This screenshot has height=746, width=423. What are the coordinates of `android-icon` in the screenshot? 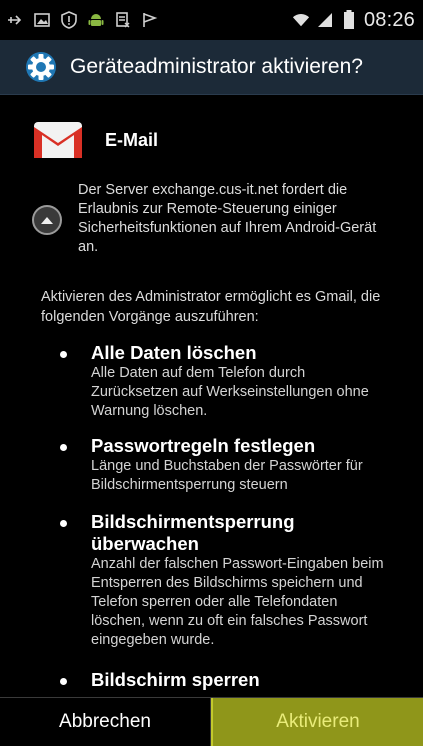 It's located at (96, 20).